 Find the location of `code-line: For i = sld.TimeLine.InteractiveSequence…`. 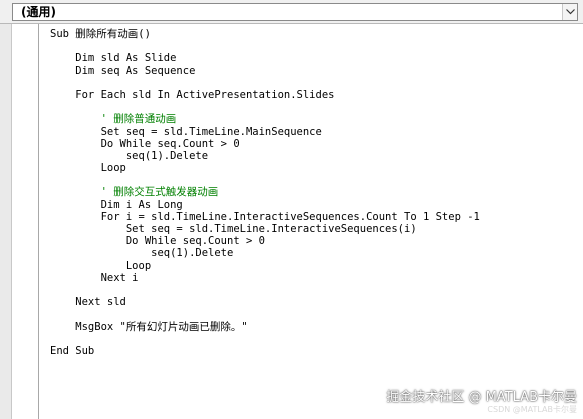

code-line: For i = sld.TimeLine.InteractiveSequence… is located at coordinates (265, 217).